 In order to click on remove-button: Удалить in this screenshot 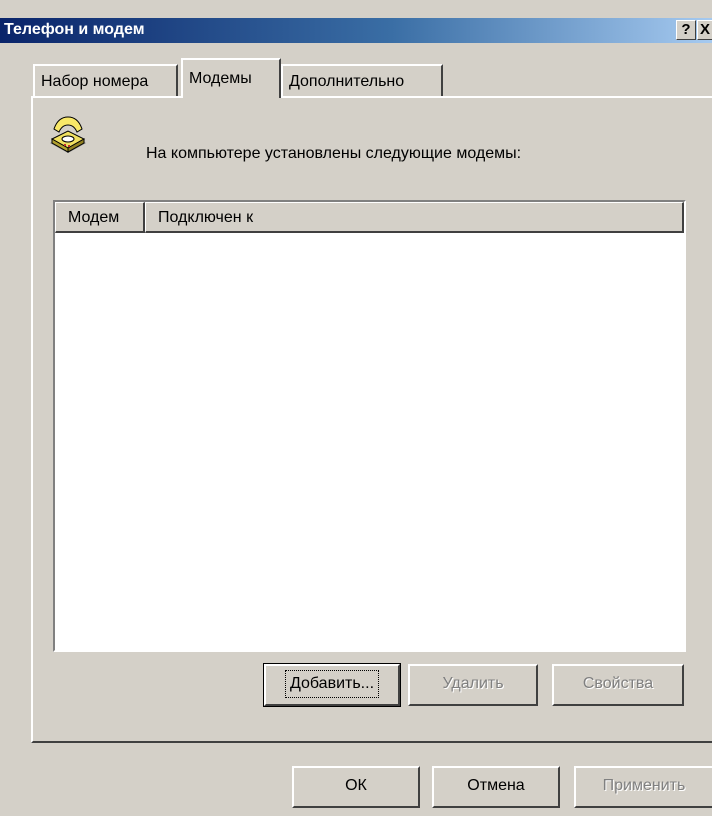, I will do `click(473, 685)`.